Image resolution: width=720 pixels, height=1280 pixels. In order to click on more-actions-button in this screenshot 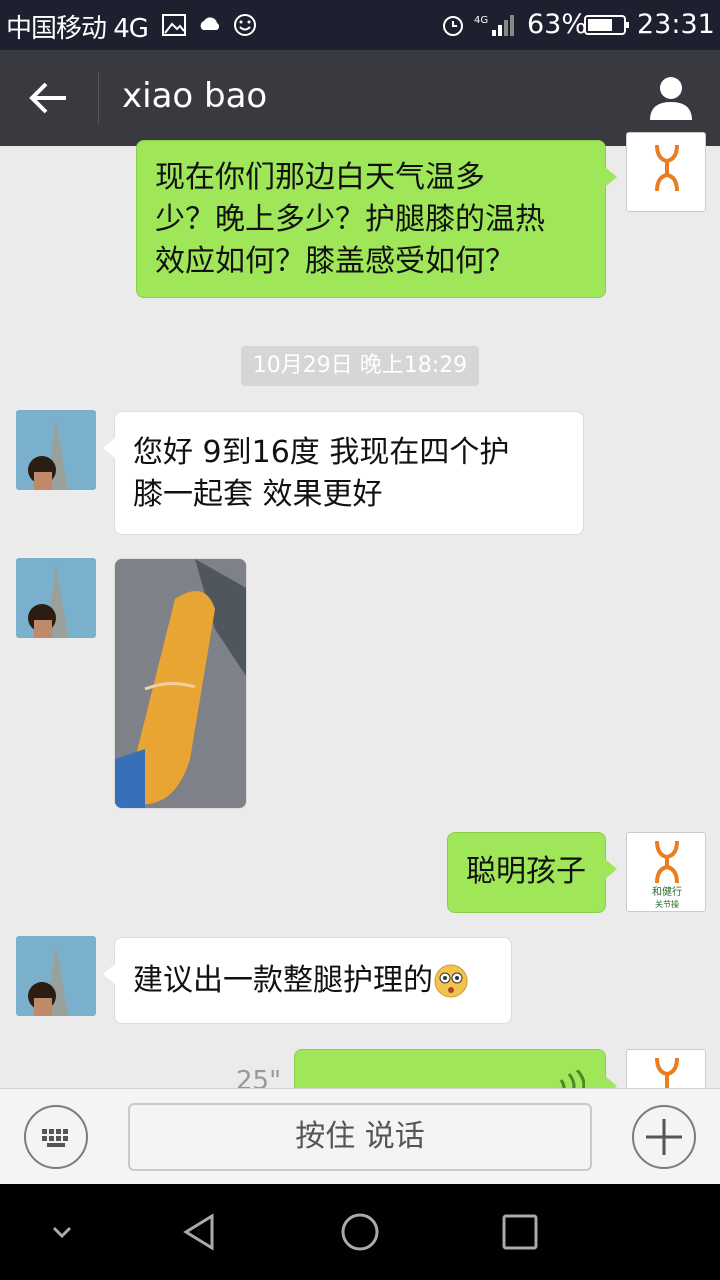, I will do `click(664, 1137)`.